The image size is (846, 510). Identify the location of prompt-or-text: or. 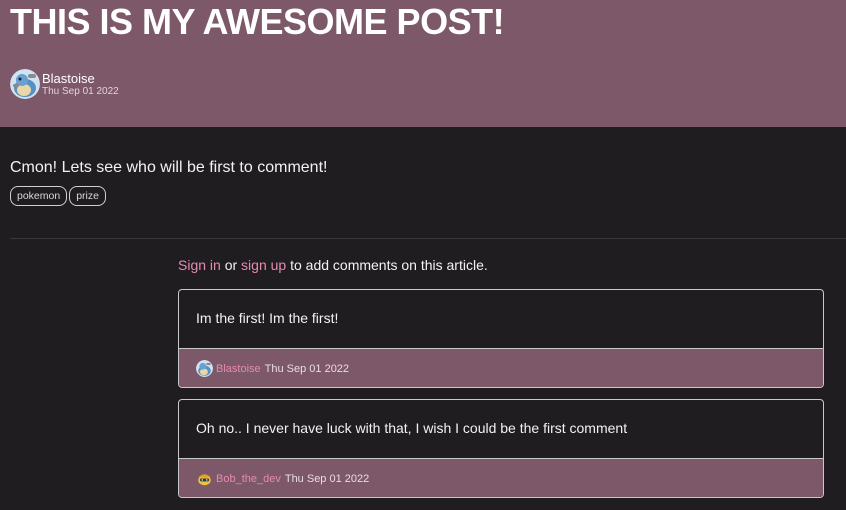
(231, 265).